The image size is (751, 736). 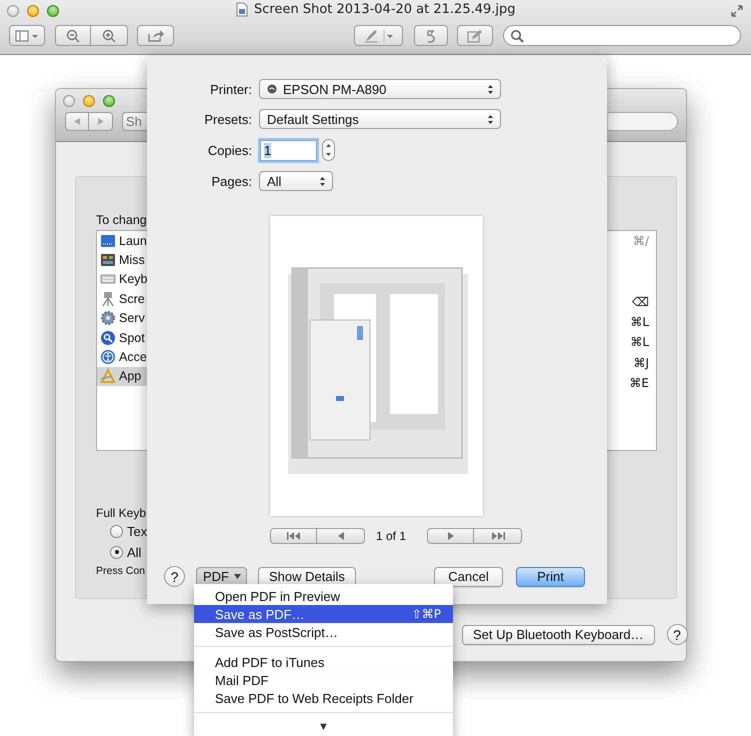 What do you see at coordinates (132, 337) in the screenshot?
I see `item-label: Spot` at bounding box center [132, 337].